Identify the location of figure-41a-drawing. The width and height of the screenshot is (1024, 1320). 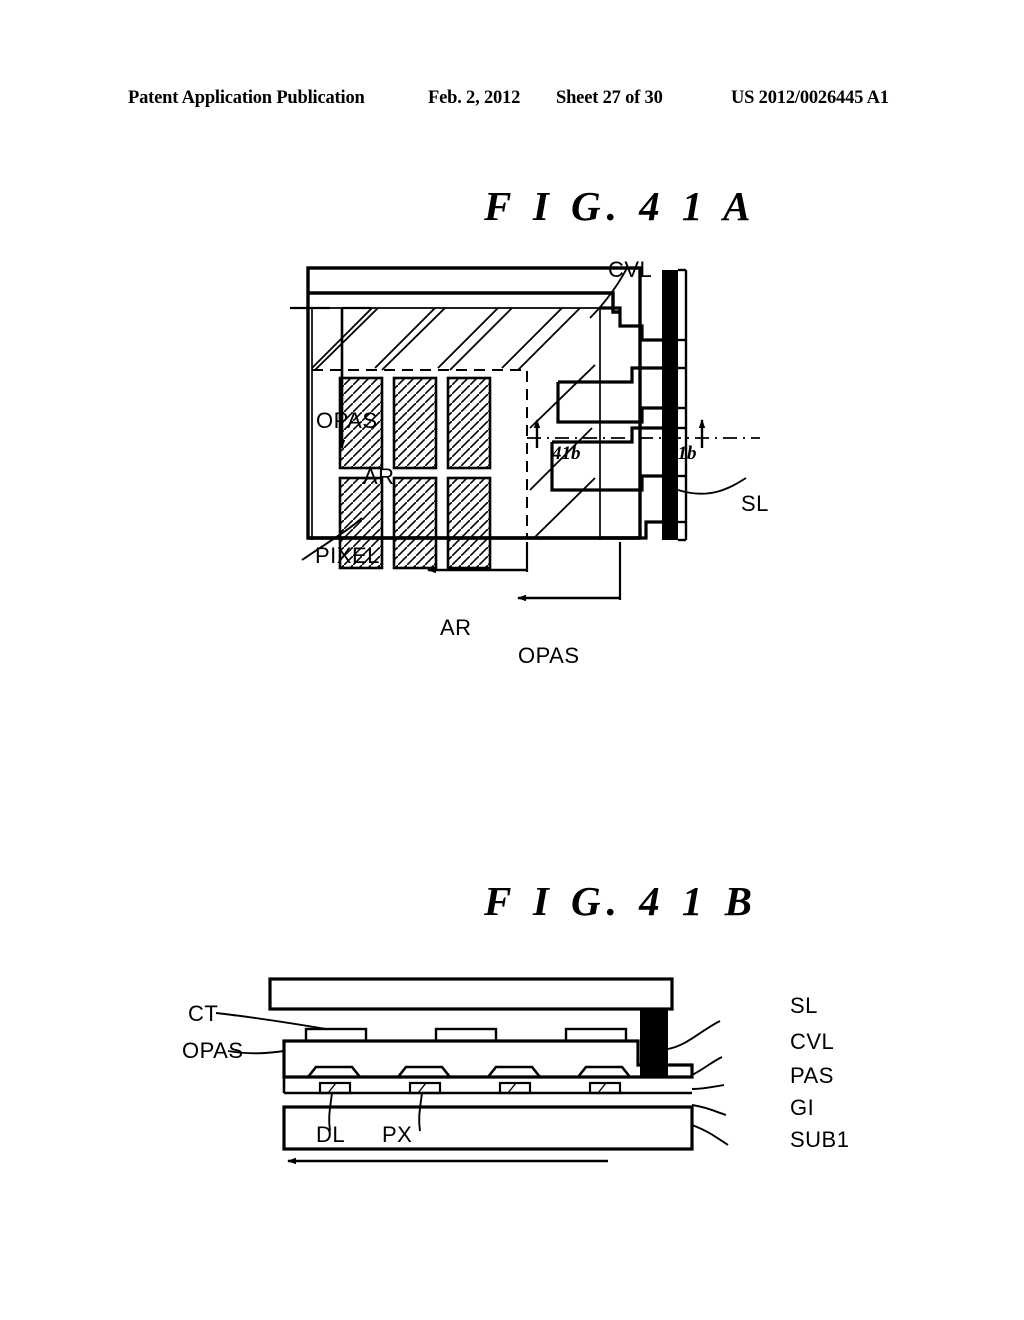
(525, 433).